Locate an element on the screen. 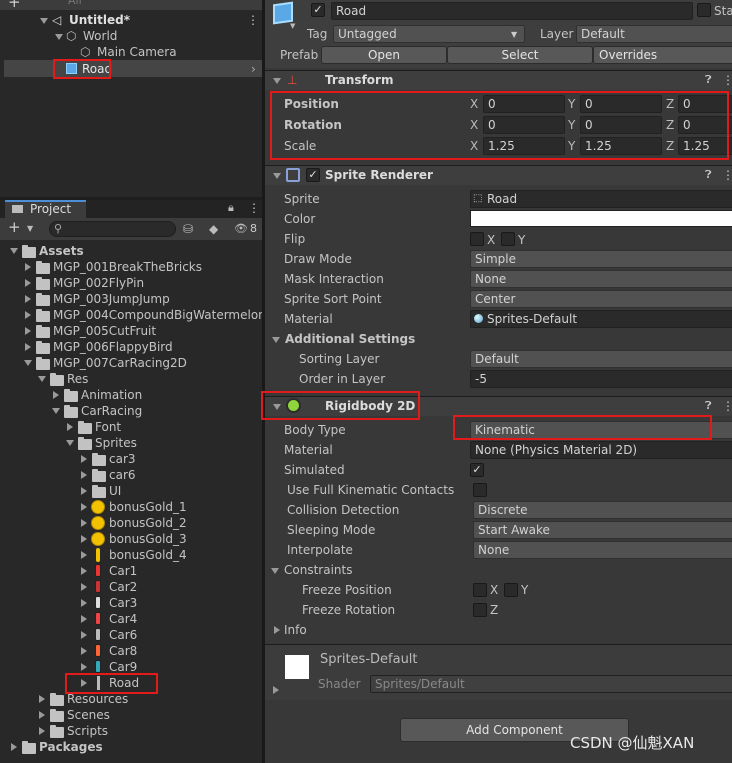 This screenshot has height=763, width=732. material-field: Sprites-Default is located at coordinates (601, 319).